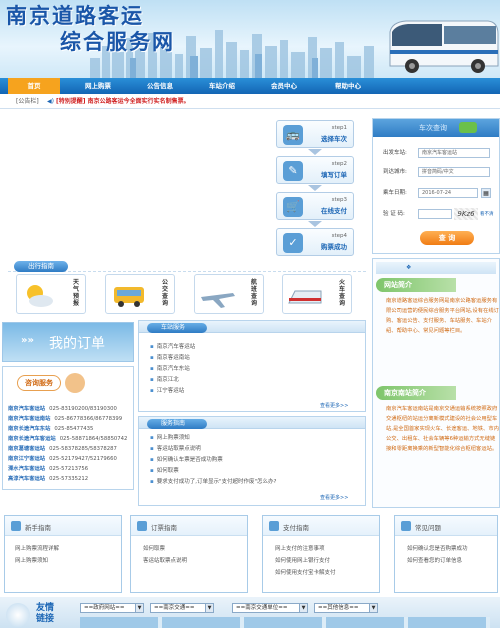 The image size is (500, 628). Describe the element at coordinates (317, 294) in the screenshot. I see `train-query-tile: 火车查询` at that location.